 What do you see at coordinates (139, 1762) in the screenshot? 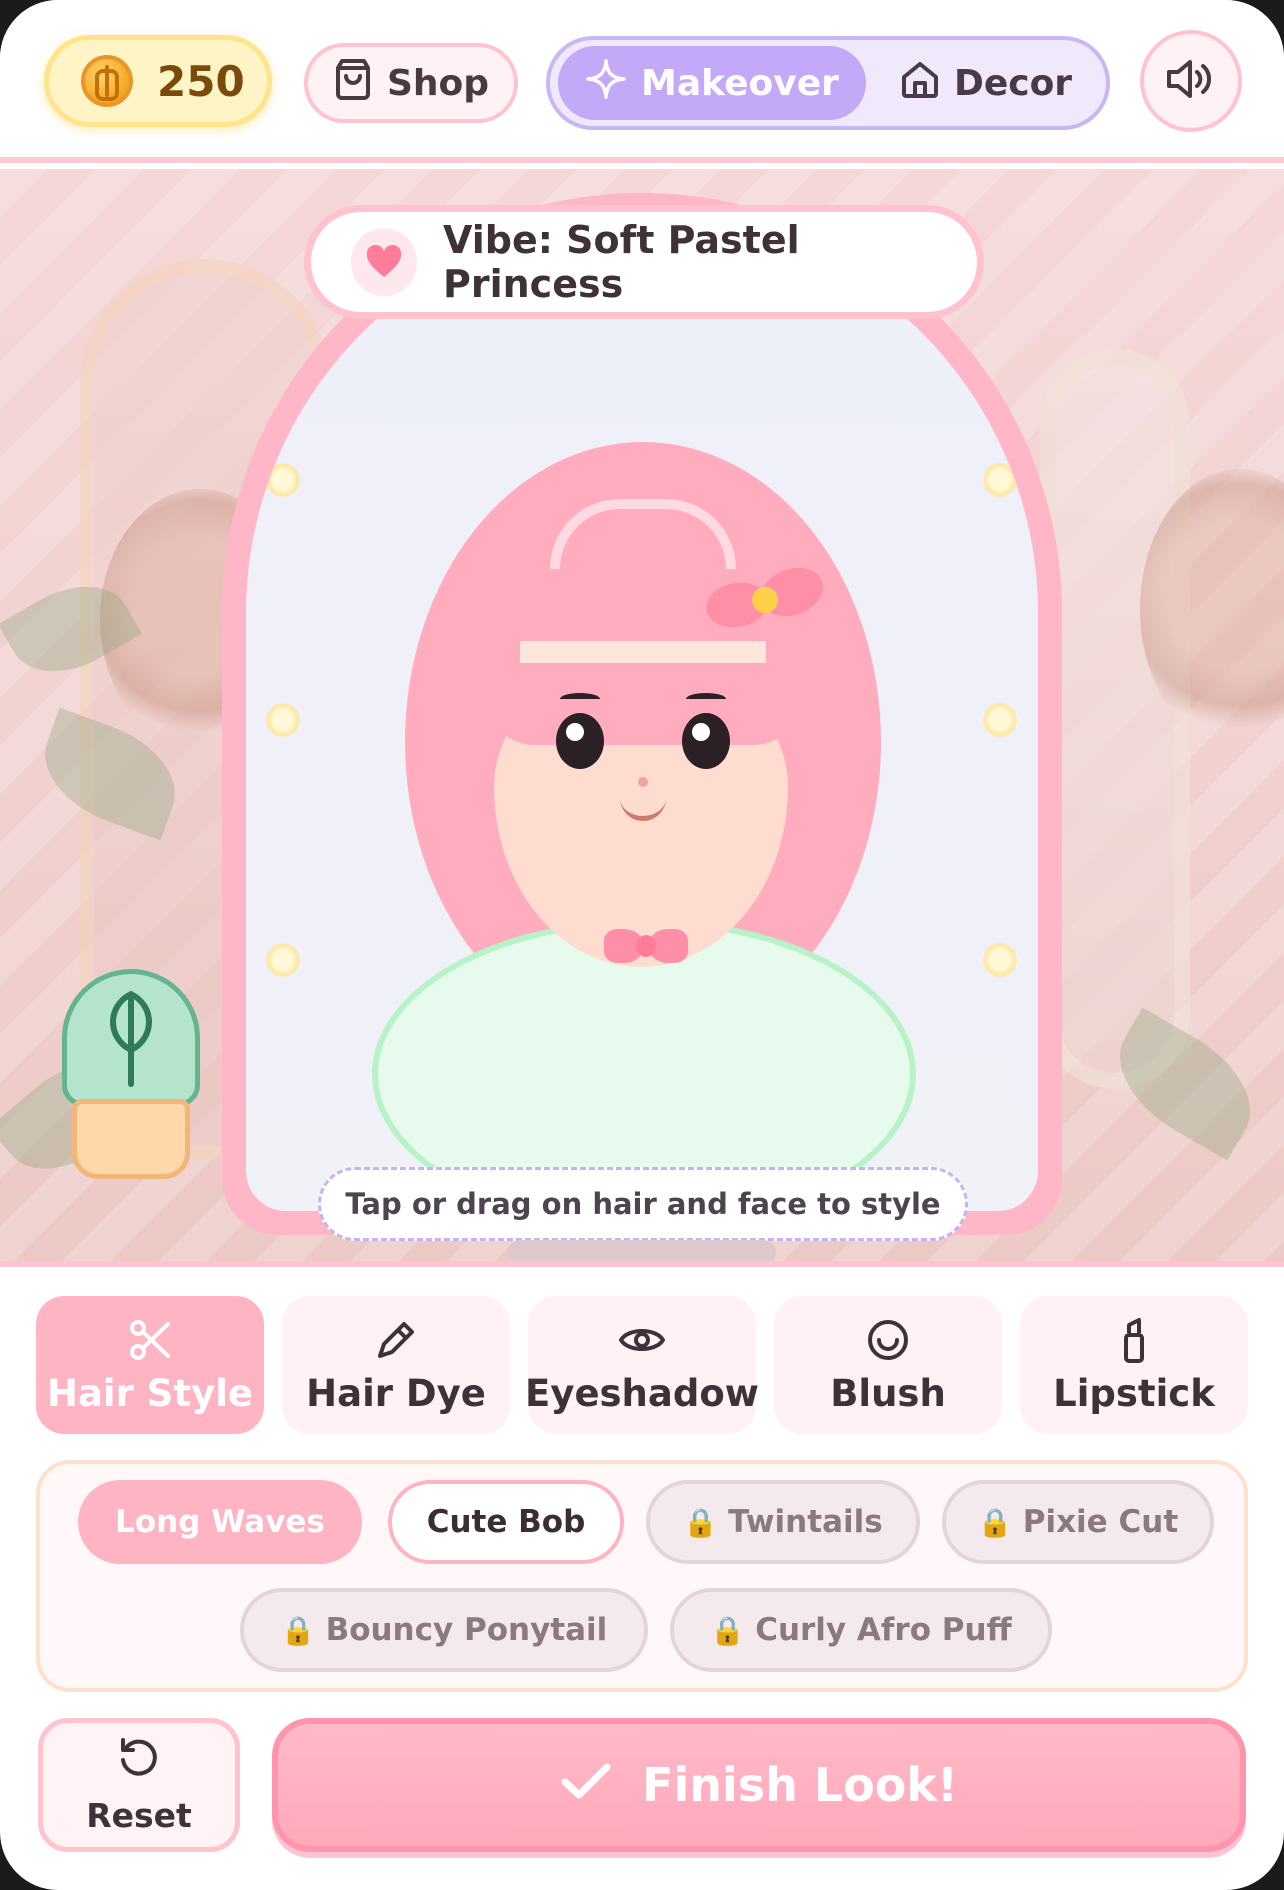
I see `reset-icon` at bounding box center [139, 1762].